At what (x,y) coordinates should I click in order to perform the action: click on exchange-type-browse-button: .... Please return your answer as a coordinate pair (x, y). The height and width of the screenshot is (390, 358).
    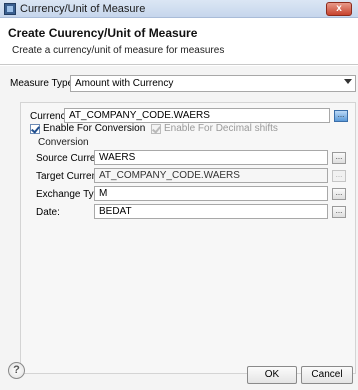
    Looking at the image, I should click on (339, 194).